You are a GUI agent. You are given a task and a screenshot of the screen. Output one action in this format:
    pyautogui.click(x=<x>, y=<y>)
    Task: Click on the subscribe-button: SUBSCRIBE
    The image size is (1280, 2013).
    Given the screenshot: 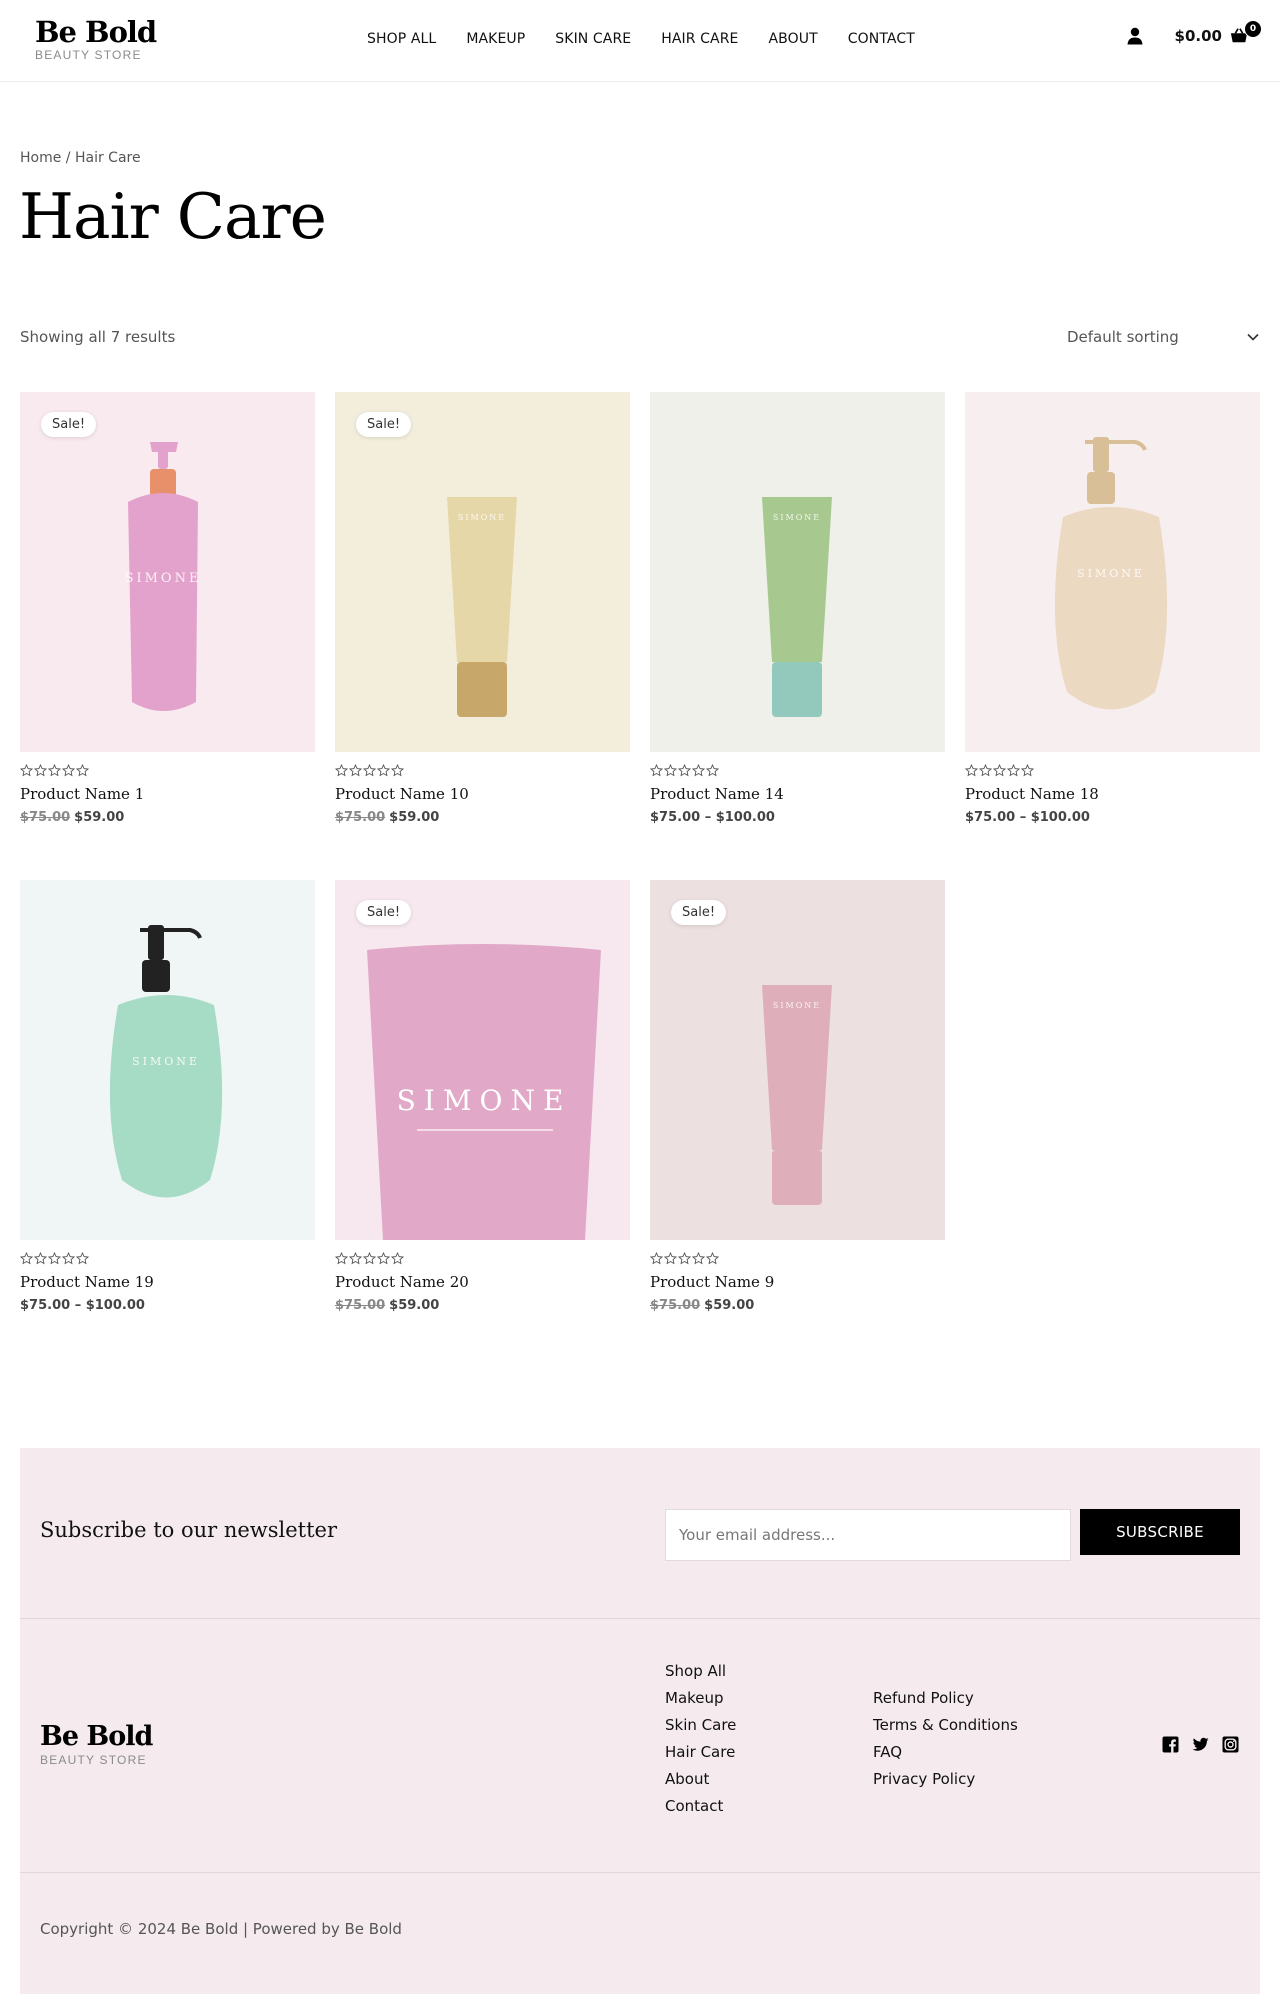 What is the action you would take?
    pyautogui.click(x=1160, y=1532)
    